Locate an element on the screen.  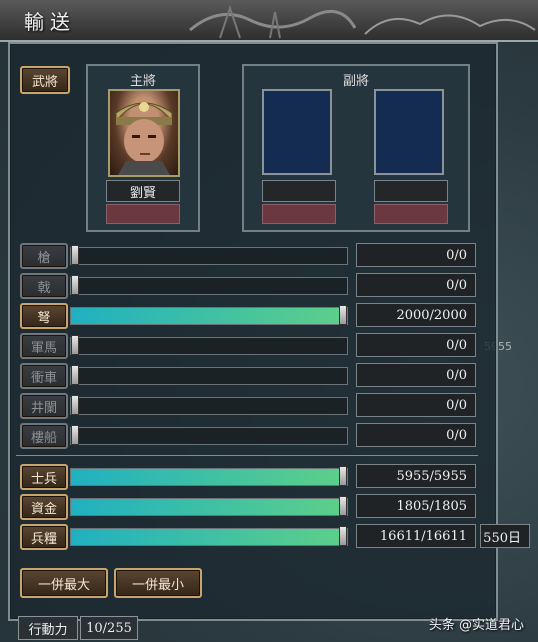
max-all-button: 一併最大 is located at coordinates (64, 583).